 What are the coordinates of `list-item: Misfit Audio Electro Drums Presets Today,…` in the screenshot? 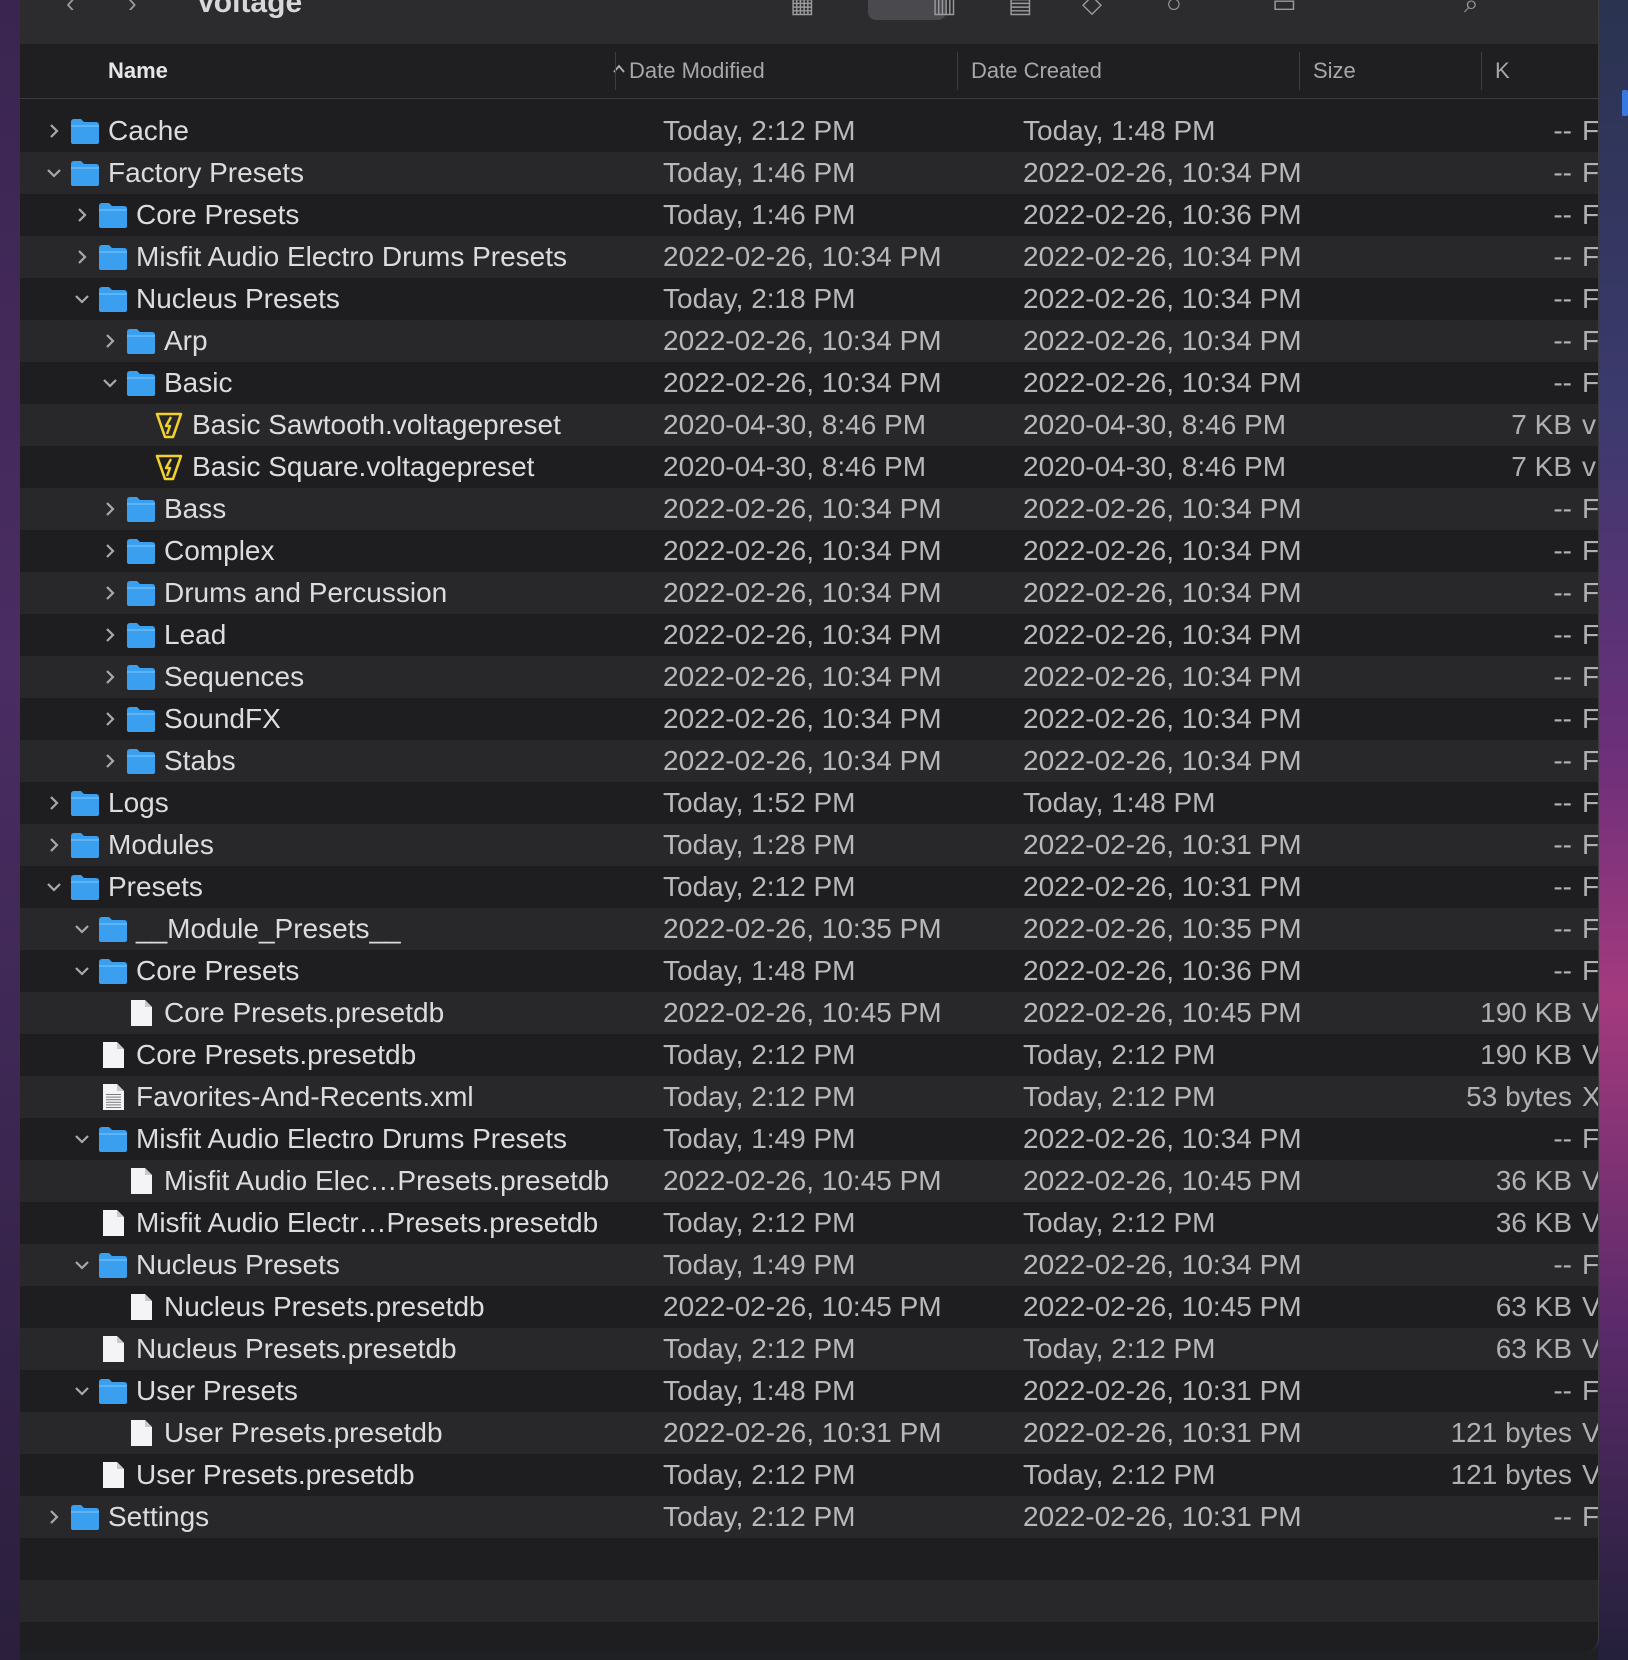 It's located at (809, 1139).